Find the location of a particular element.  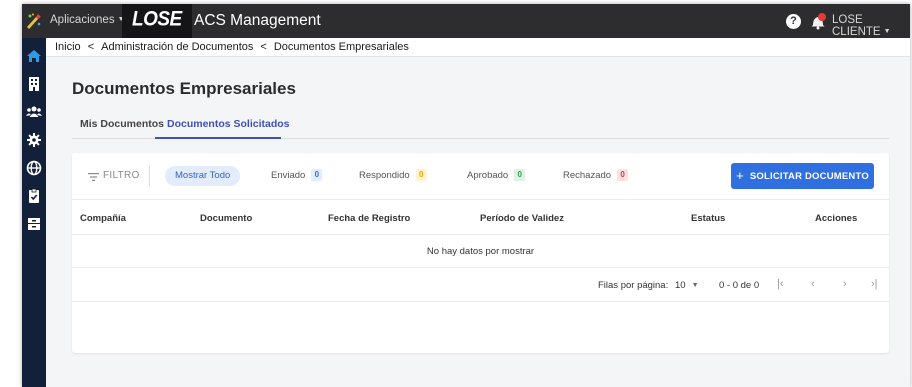

rows-per-page-caret-icon: ▼ is located at coordinates (695, 285).